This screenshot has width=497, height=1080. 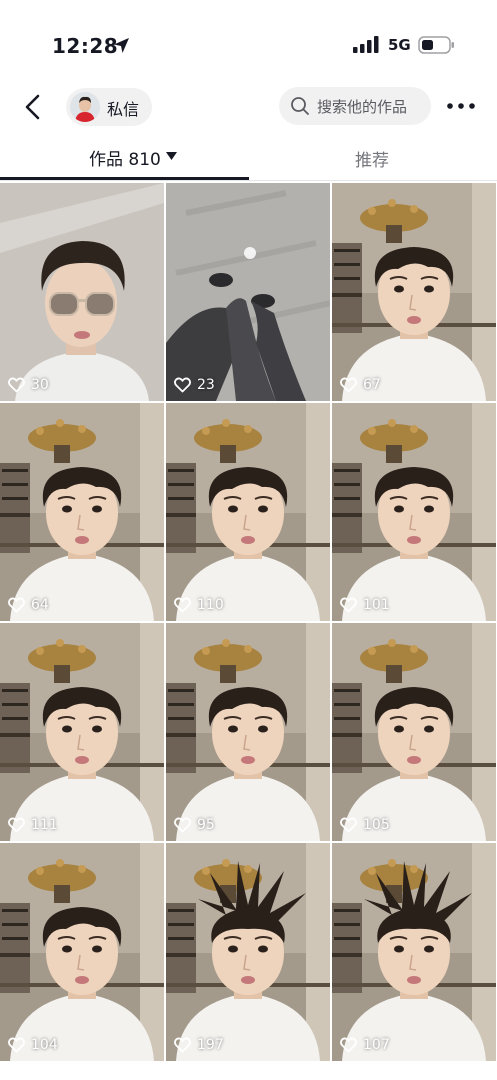 I want to click on like-stat: 101, so click(x=365, y=605).